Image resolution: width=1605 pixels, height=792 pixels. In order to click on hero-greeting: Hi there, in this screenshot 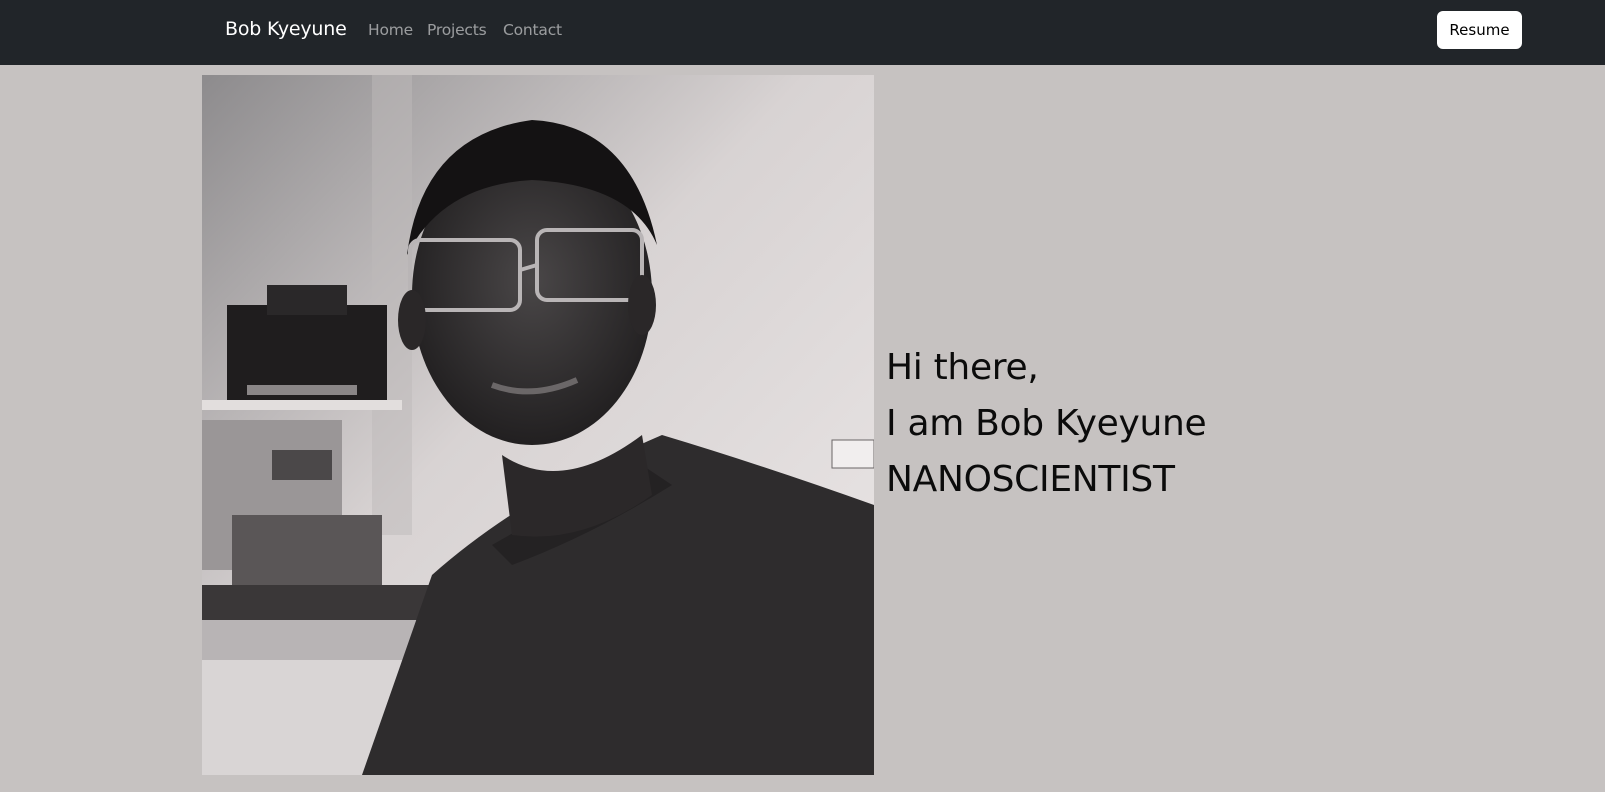, I will do `click(962, 367)`.